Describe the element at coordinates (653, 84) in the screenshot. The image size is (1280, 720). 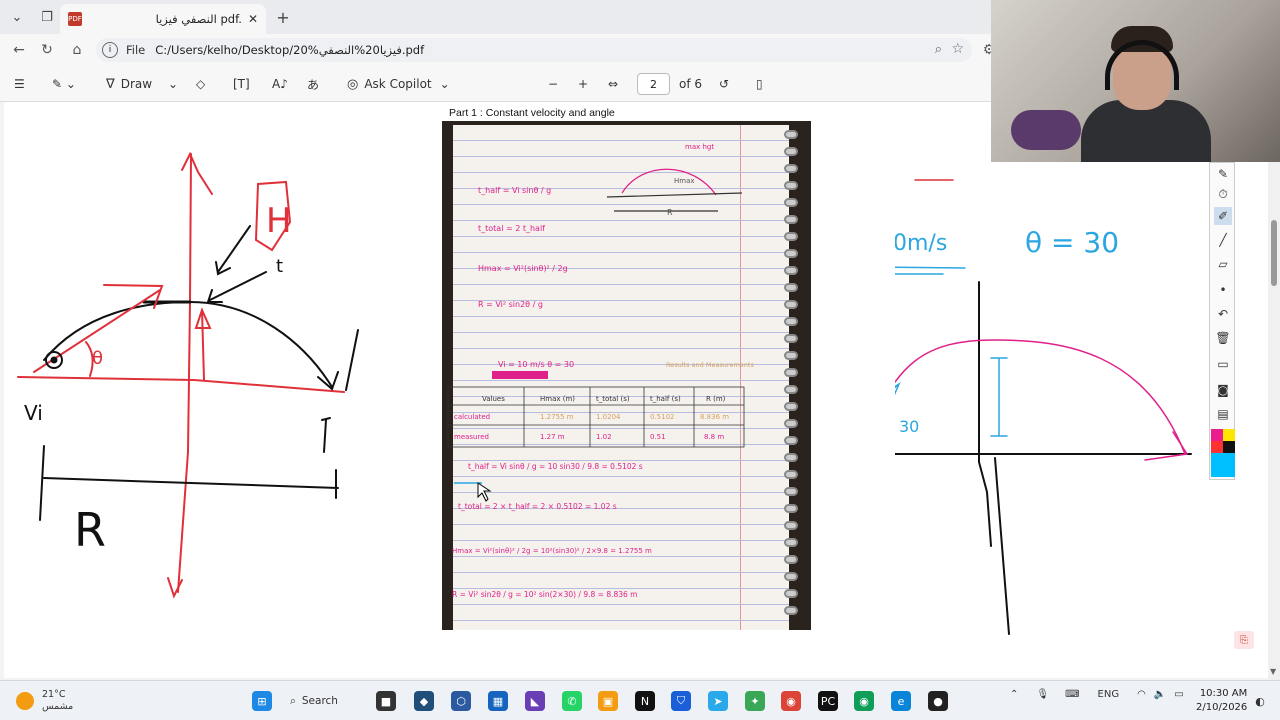
I see `page-number-input: 2` at that location.